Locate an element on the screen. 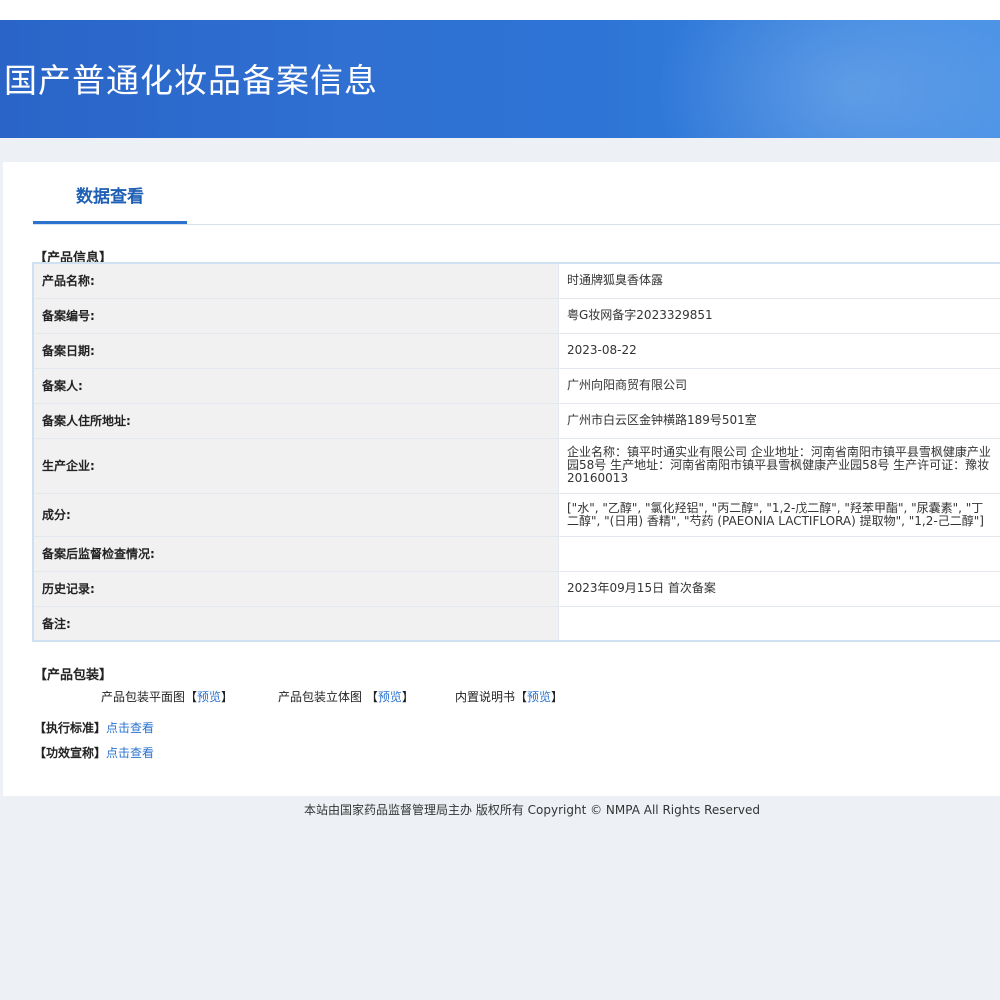 This screenshot has height=1000, width=1000. row-label: 备案日期: is located at coordinates (296, 351).